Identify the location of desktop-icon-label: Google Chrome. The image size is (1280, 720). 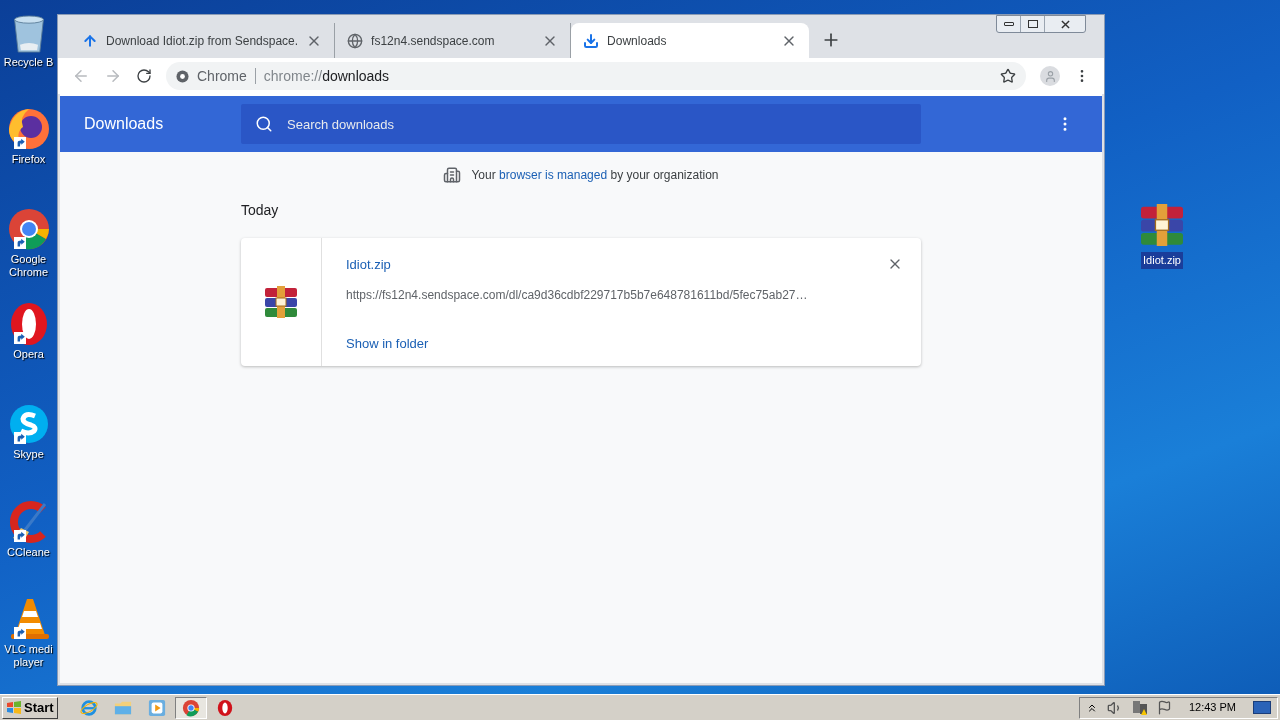
(28, 266).